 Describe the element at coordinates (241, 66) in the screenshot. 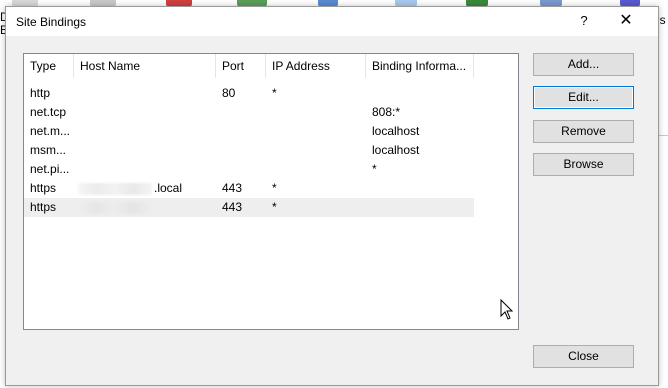

I see `column-header-port: Port` at that location.